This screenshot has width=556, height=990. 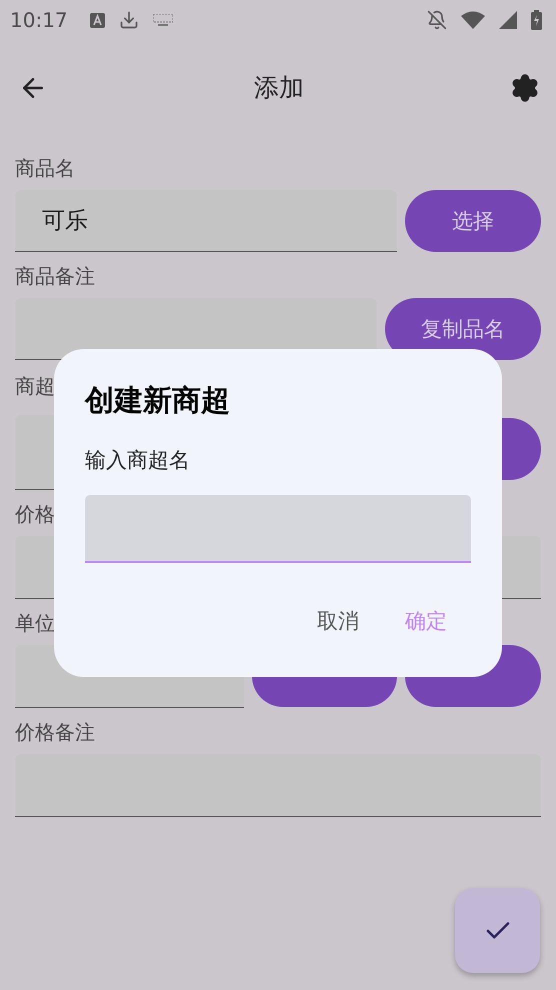 What do you see at coordinates (35, 386) in the screenshot?
I see `field-label: 商超` at bounding box center [35, 386].